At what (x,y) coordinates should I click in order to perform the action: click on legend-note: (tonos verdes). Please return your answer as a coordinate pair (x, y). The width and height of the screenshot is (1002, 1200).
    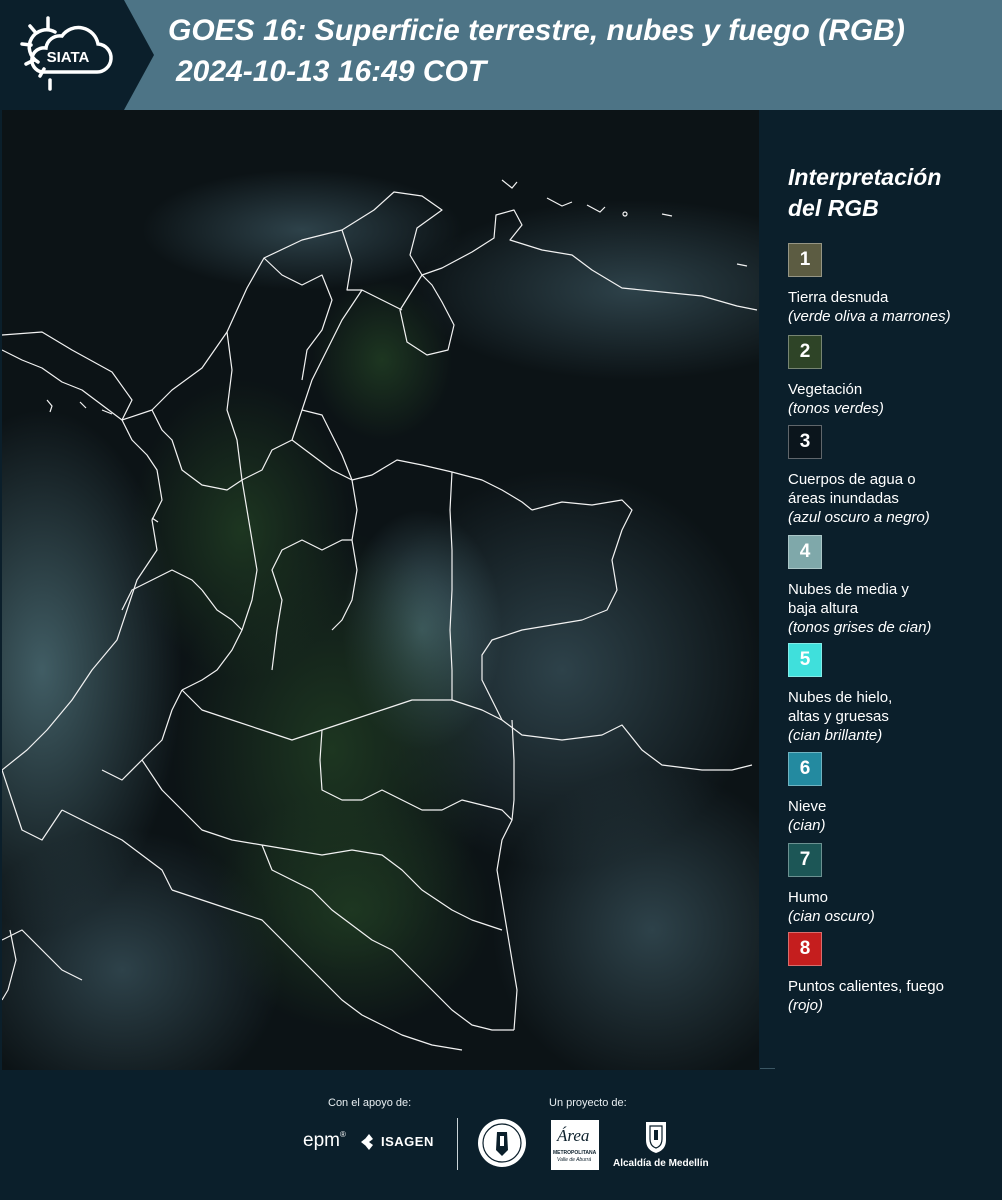
    Looking at the image, I should click on (836, 408).